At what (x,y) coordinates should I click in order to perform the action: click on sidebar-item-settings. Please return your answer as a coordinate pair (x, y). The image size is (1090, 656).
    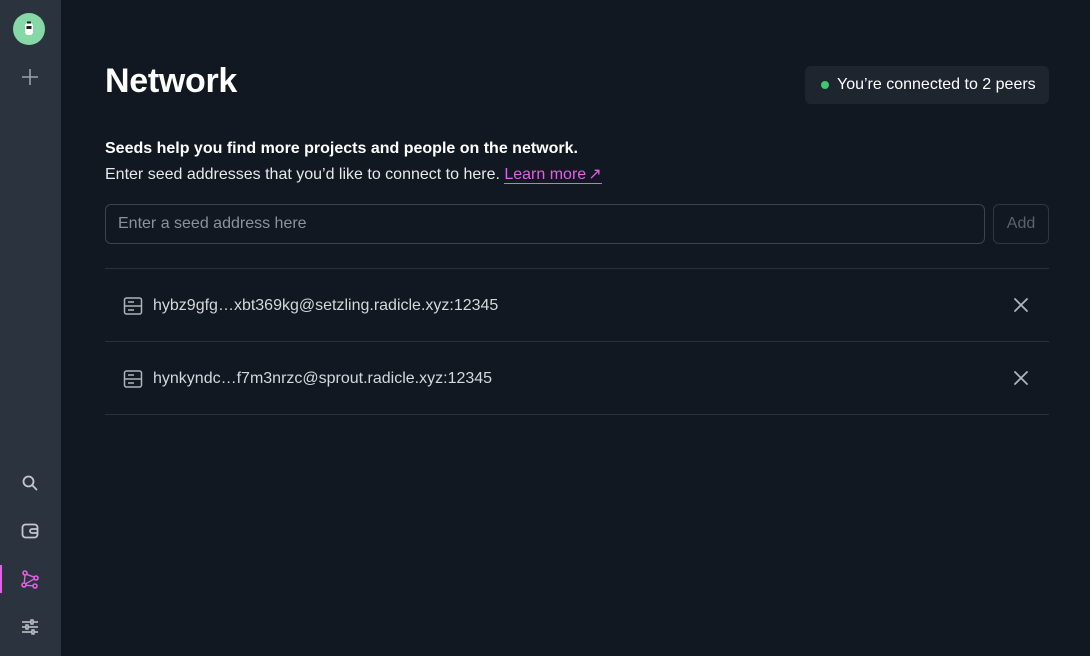
    Looking at the image, I should click on (30, 627).